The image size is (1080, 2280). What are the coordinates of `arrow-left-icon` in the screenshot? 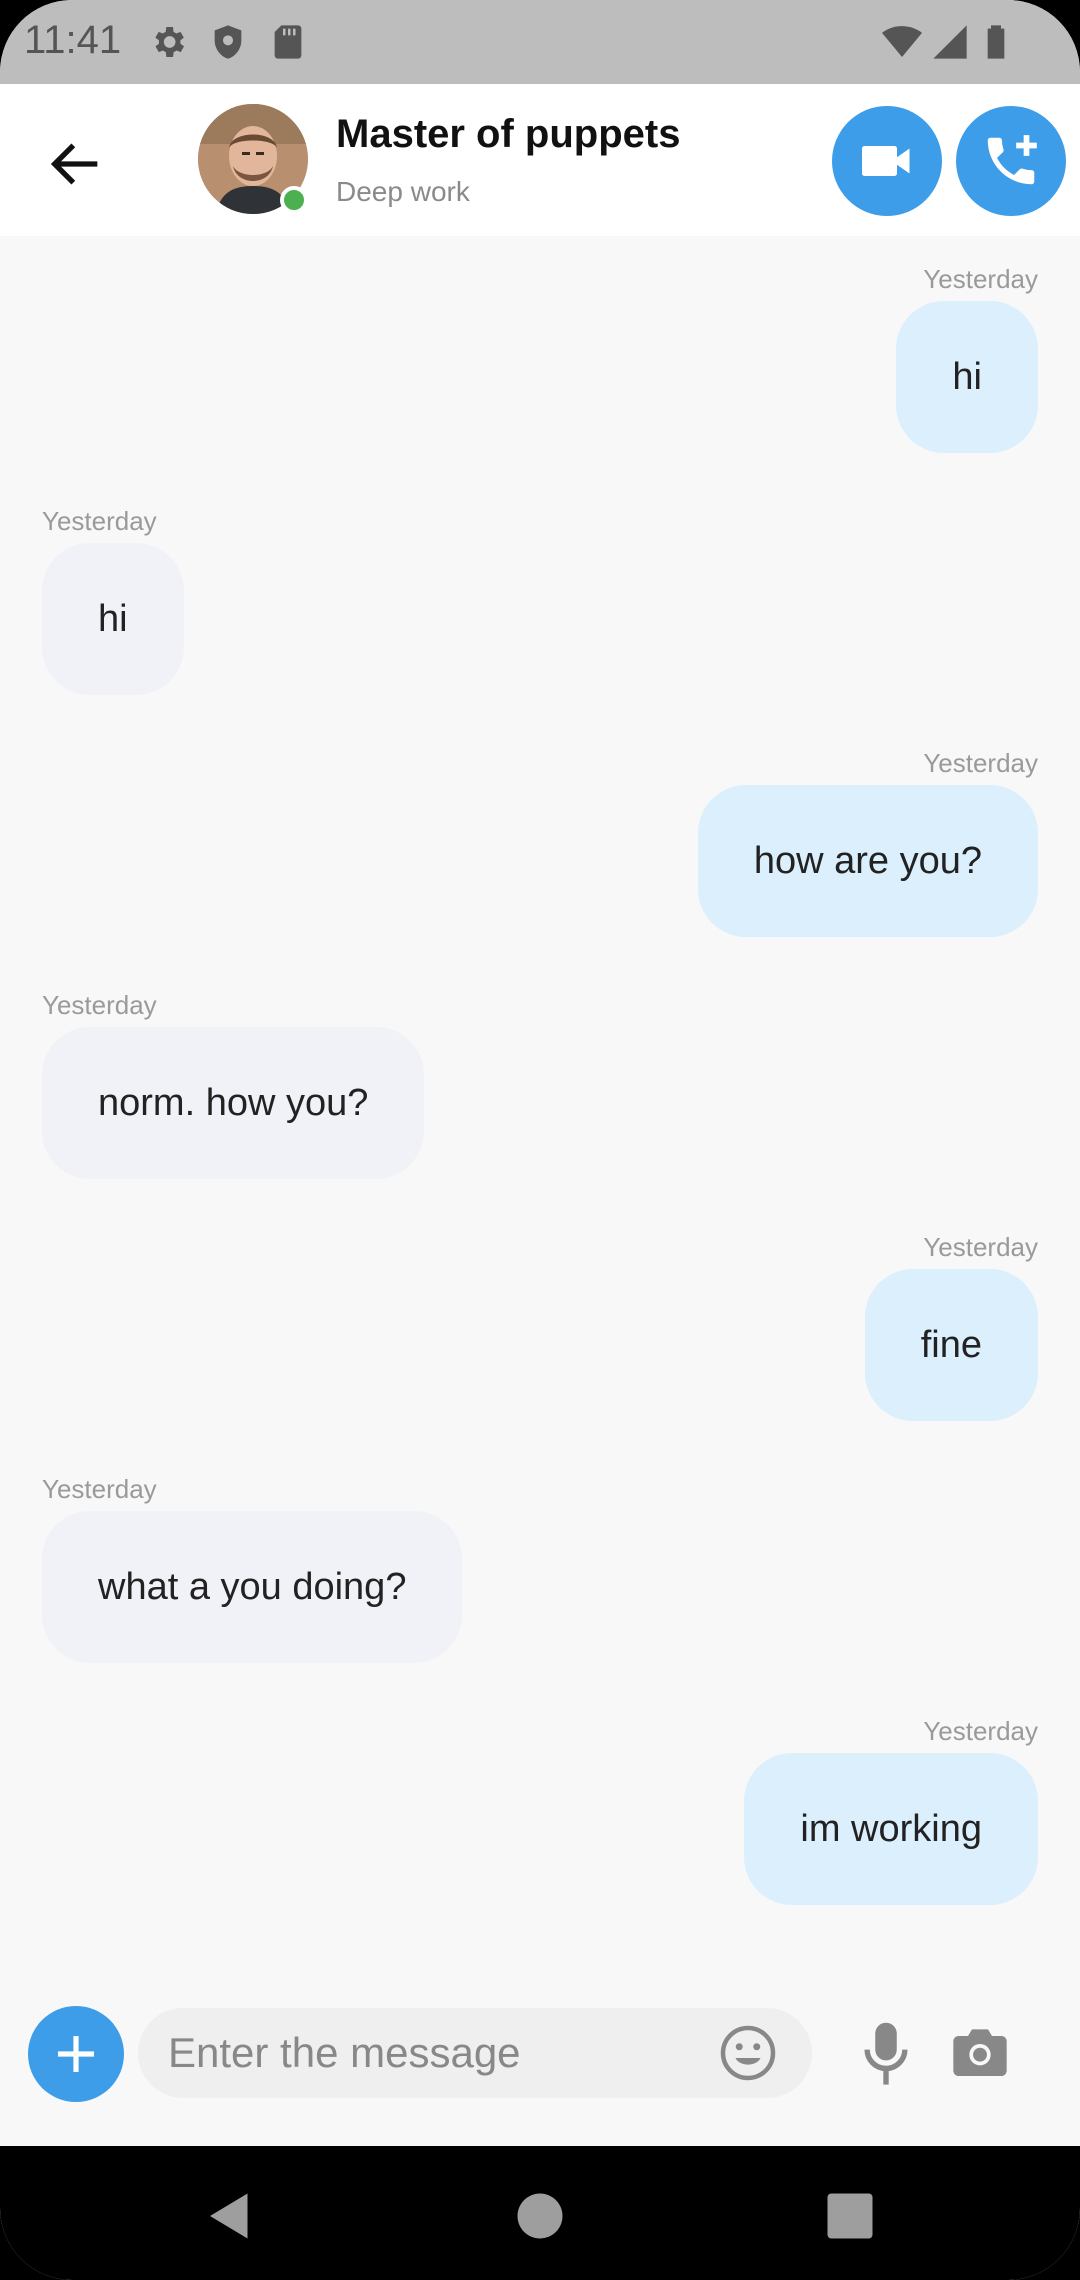 It's located at (74, 164).